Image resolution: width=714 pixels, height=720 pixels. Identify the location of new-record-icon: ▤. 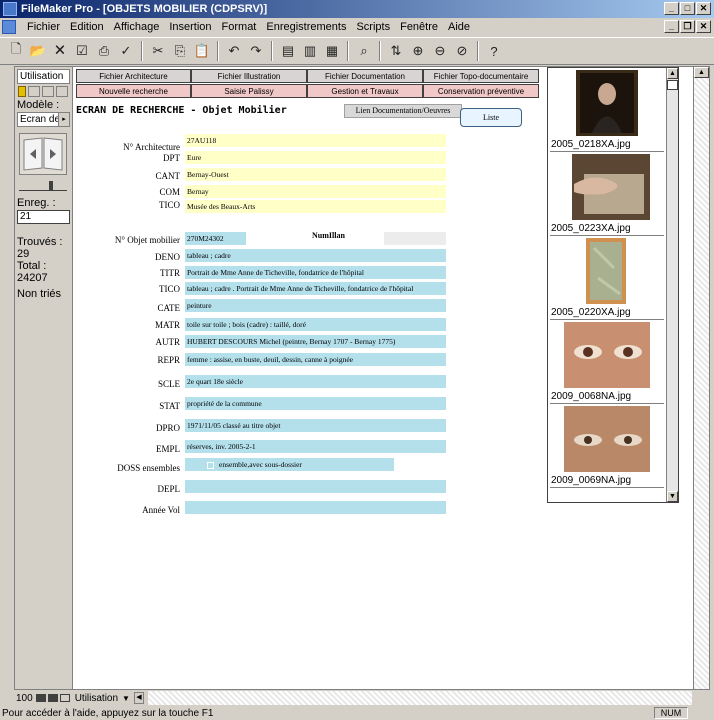
(288, 51).